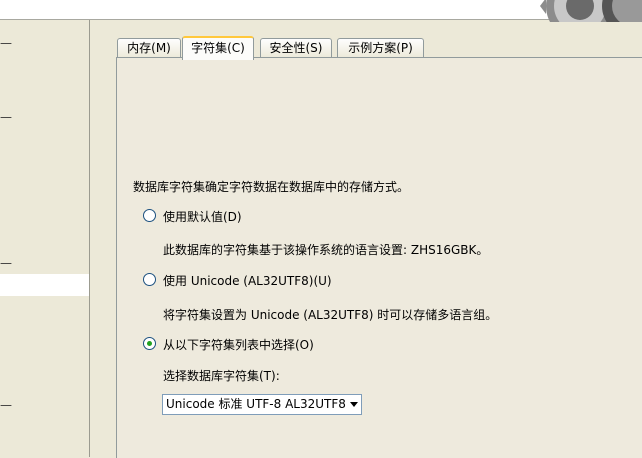 The width and height of the screenshot is (642, 458). I want to click on radio-unicode, so click(149, 279).